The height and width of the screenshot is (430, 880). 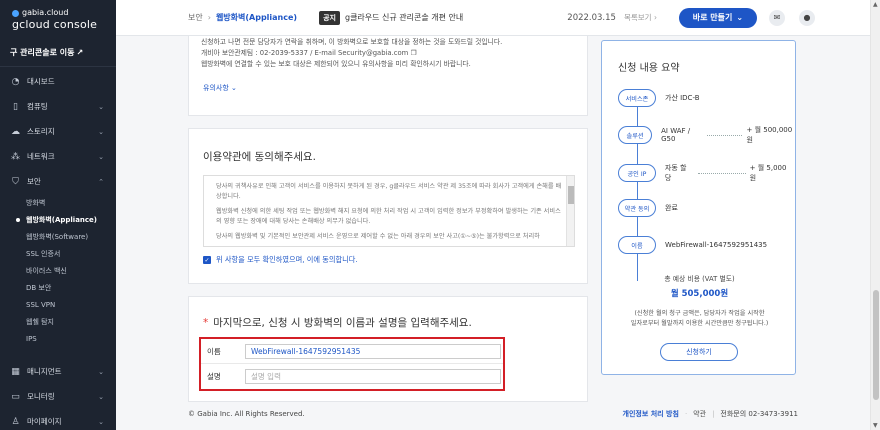 I want to click on shield-icon: ⛉, so click(x=15, y=181).